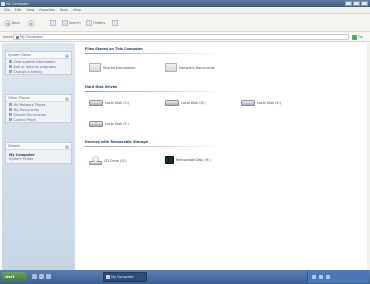 The image size is (370, 284). What do you see at coordinates (31, 37) in the screenshot?
I see `address-value: My Computer` at bounding box center [31, 37].